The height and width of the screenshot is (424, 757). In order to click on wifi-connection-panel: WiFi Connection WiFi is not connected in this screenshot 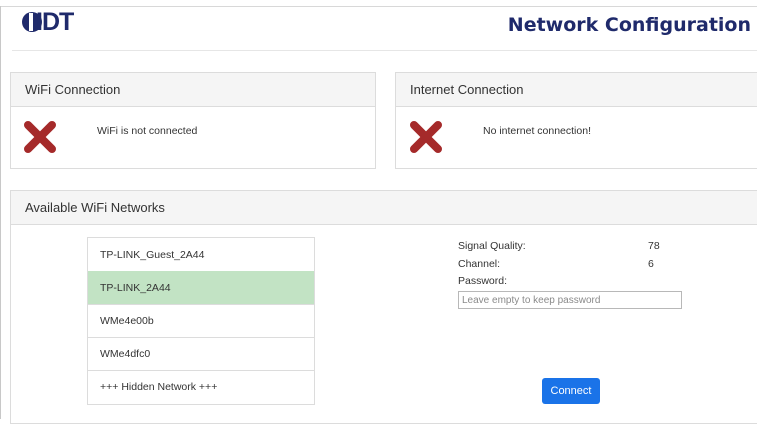, I will do `click(193, 120)`.